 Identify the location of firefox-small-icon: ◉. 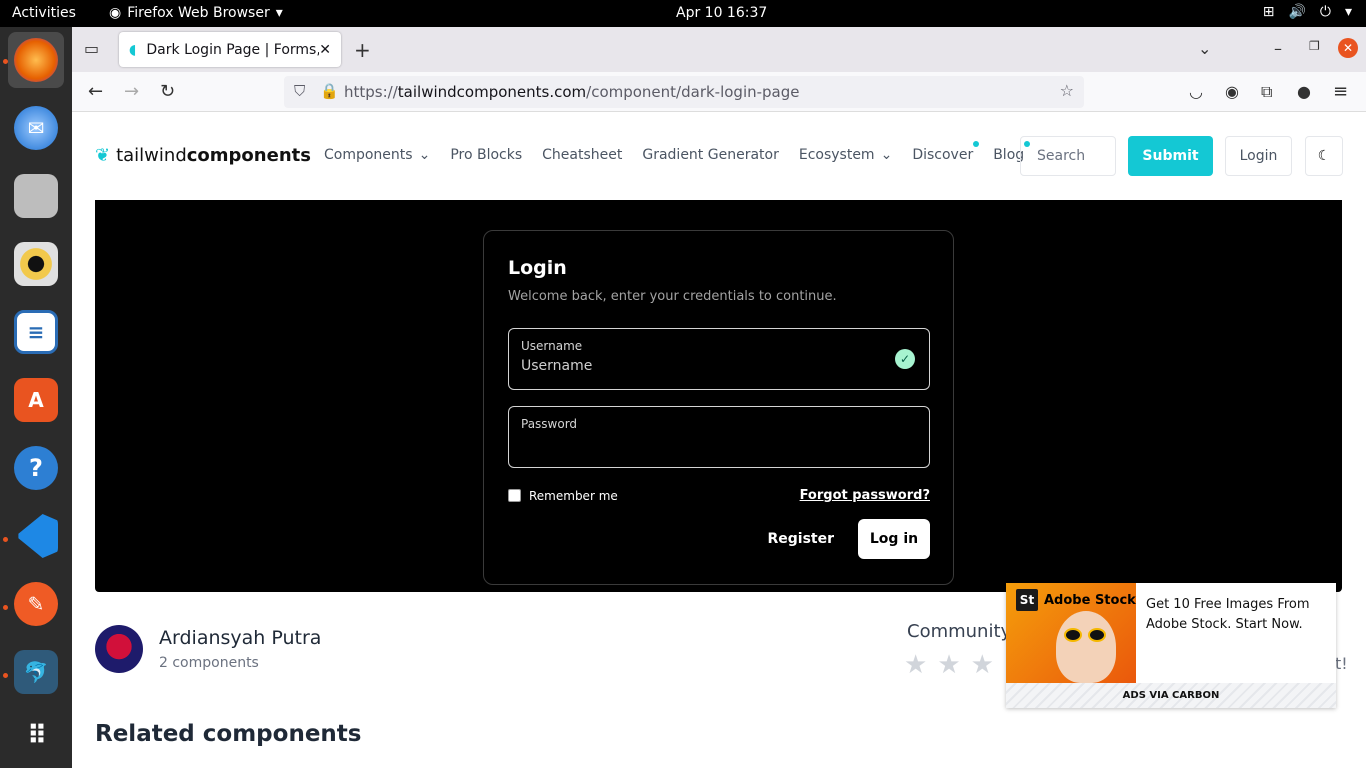
(115, 13).